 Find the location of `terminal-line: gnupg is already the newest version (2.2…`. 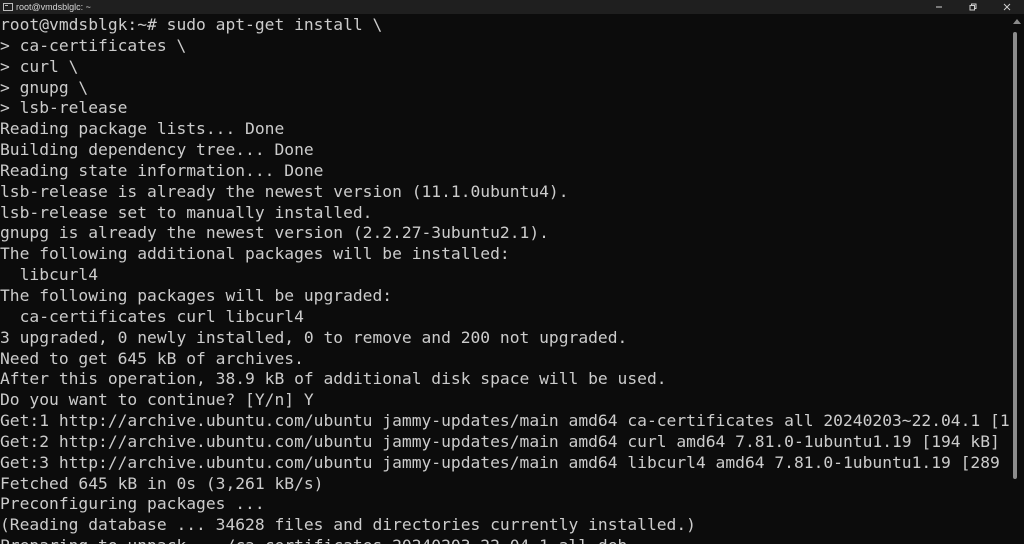

terminal-line: gnupg is already the newest version (2.2… is located at coordinates (274, 233).